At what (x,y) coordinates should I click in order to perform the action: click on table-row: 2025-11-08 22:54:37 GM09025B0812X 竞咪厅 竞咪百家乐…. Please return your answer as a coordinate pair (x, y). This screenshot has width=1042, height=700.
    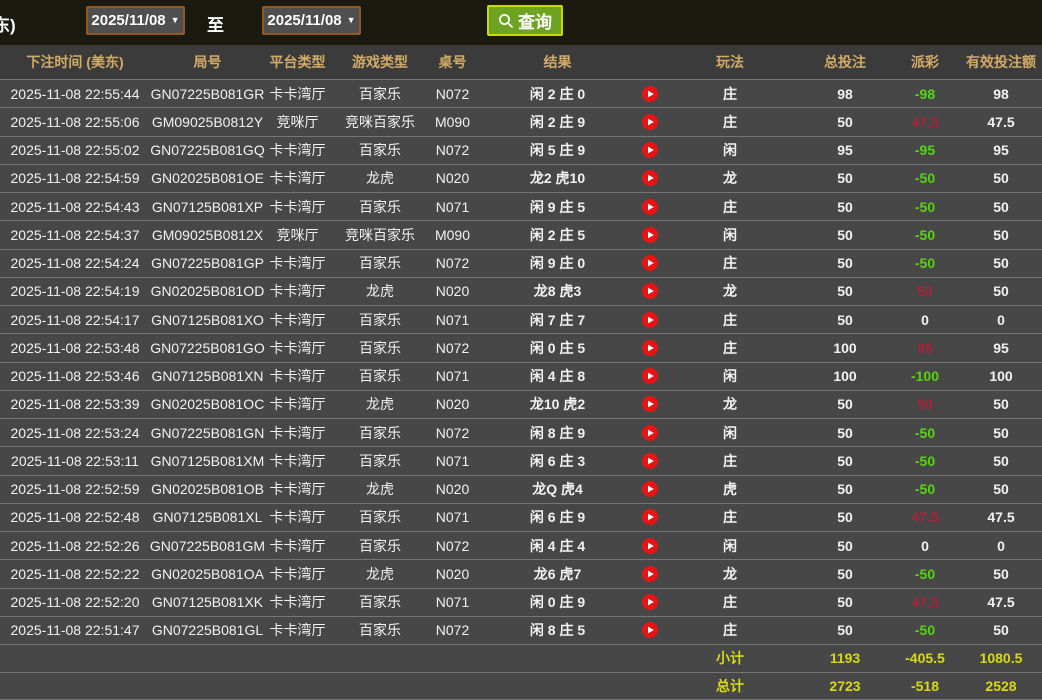
    Looking at the image, I should click on (521, 235).